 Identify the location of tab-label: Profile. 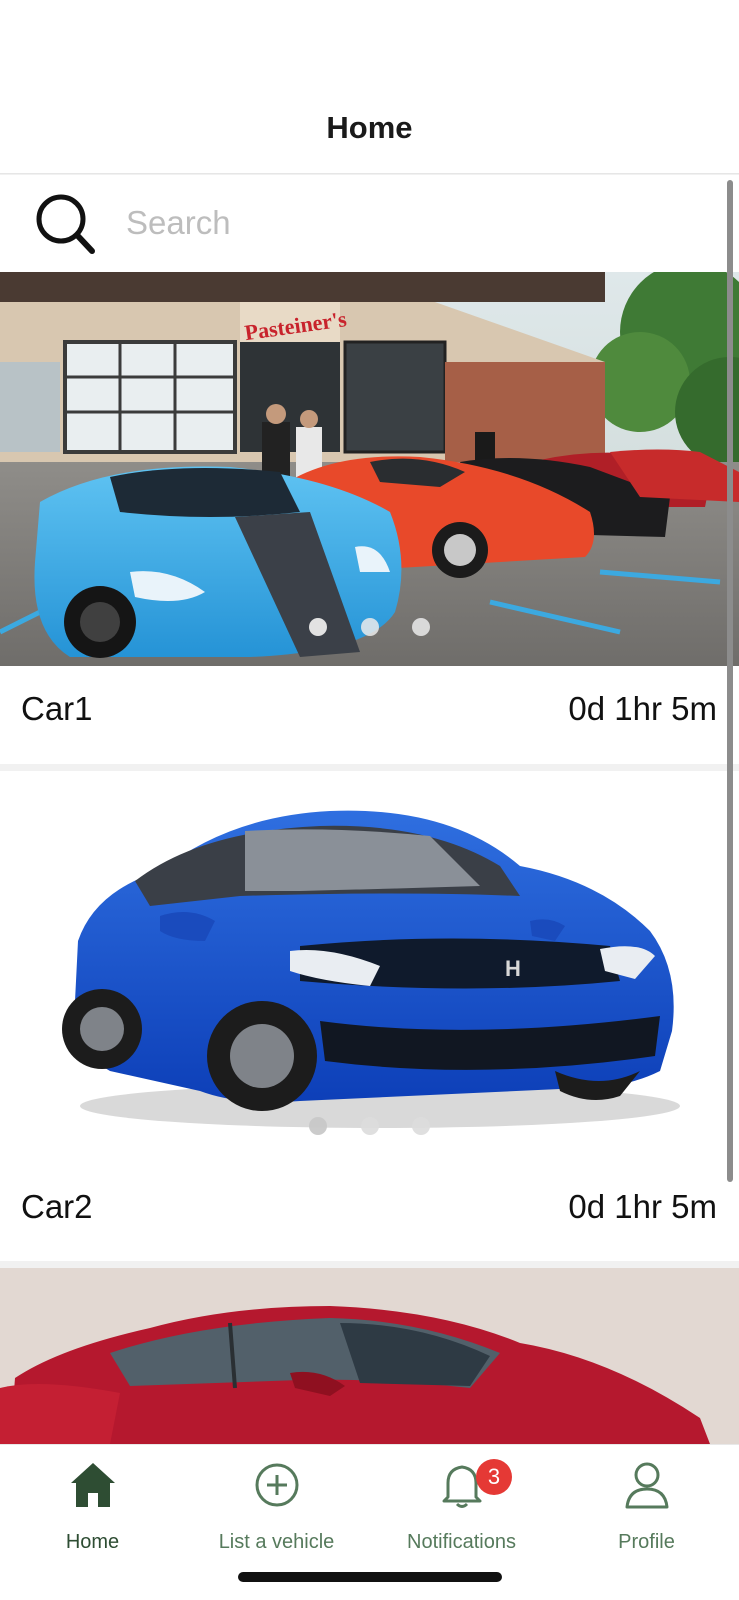
(646, 1542).